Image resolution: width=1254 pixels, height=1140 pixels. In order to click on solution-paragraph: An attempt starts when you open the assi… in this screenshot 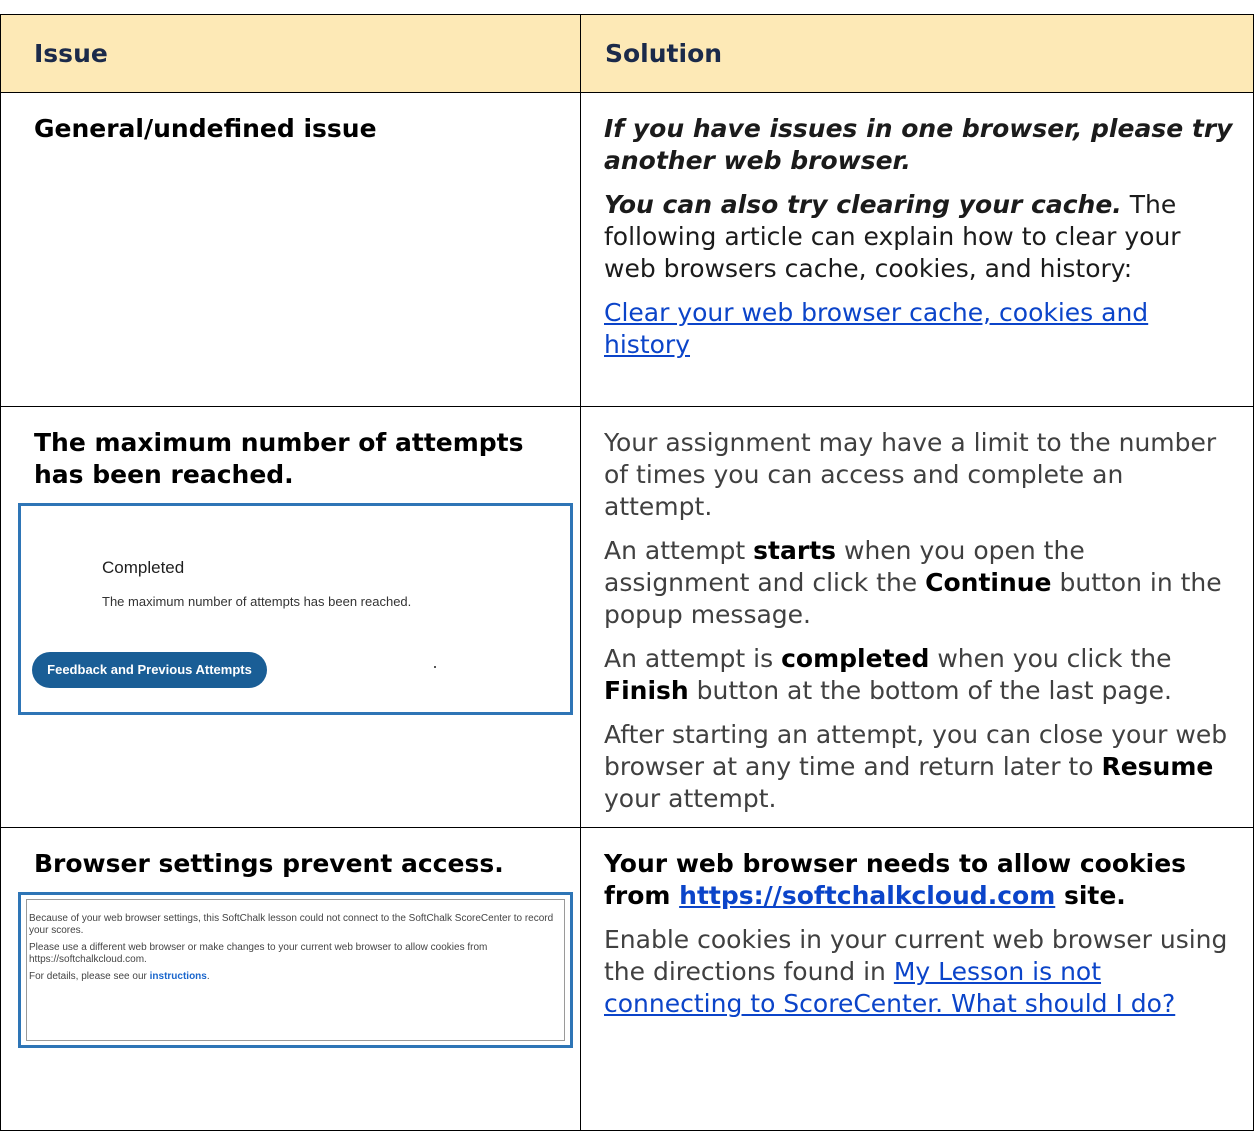, I will do `click(913, 582)`.